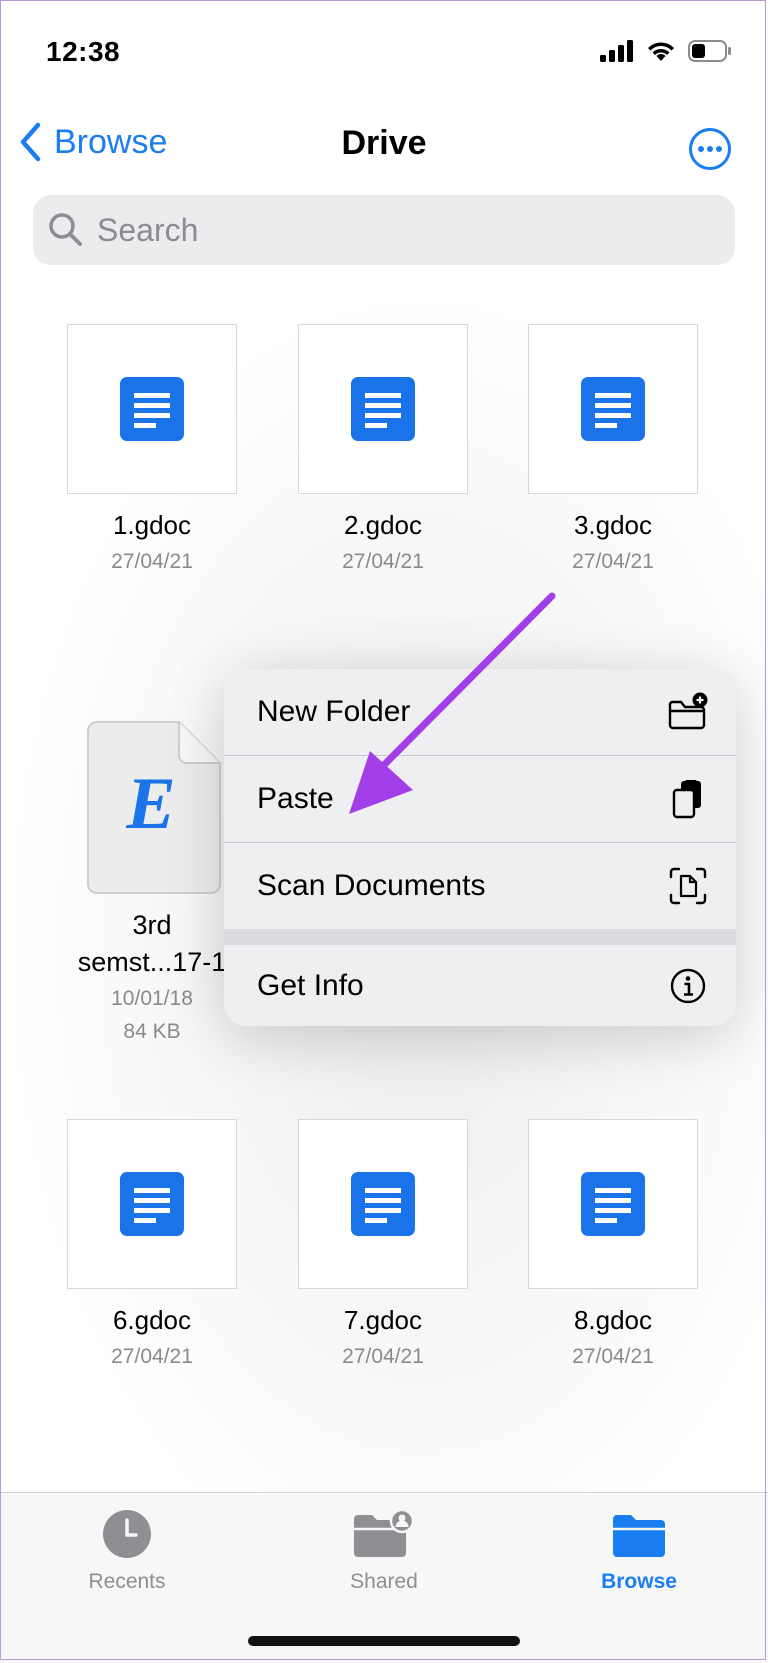 Image resolution: width=768 pixels, height=1663 pixels. I want to click on menu-item-new-folder: New Folder, so click(480, 712).